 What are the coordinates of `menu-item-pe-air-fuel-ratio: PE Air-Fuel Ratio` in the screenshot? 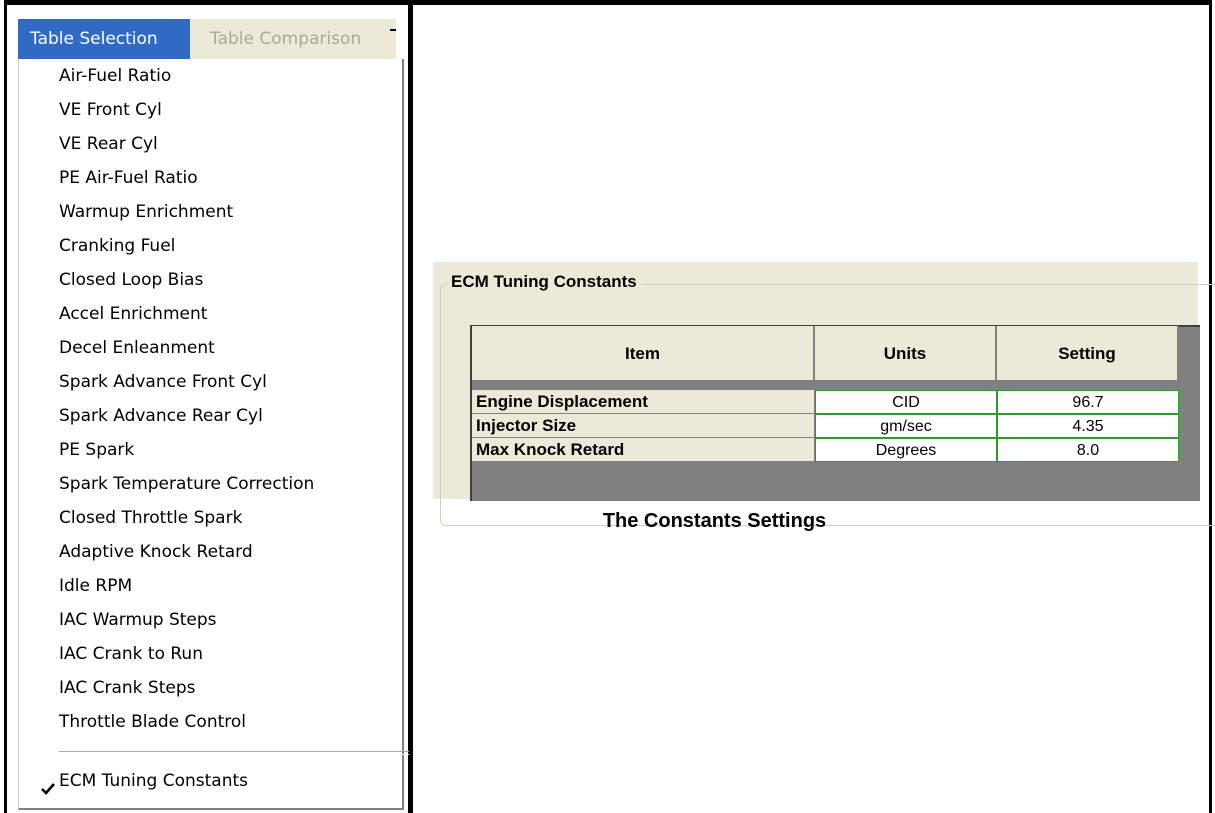 It's located at (128, 178).